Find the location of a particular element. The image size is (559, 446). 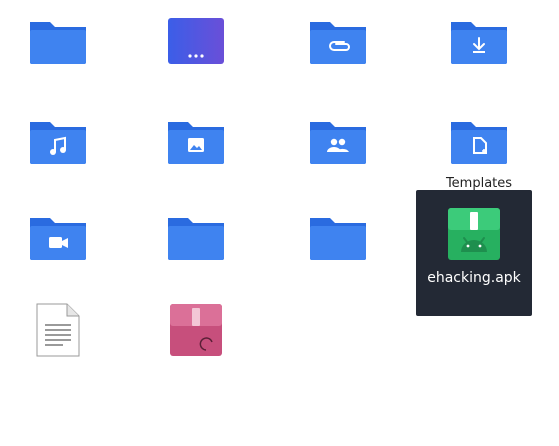

desktop-item-documents: Documents is located at coordinates (196, 56).